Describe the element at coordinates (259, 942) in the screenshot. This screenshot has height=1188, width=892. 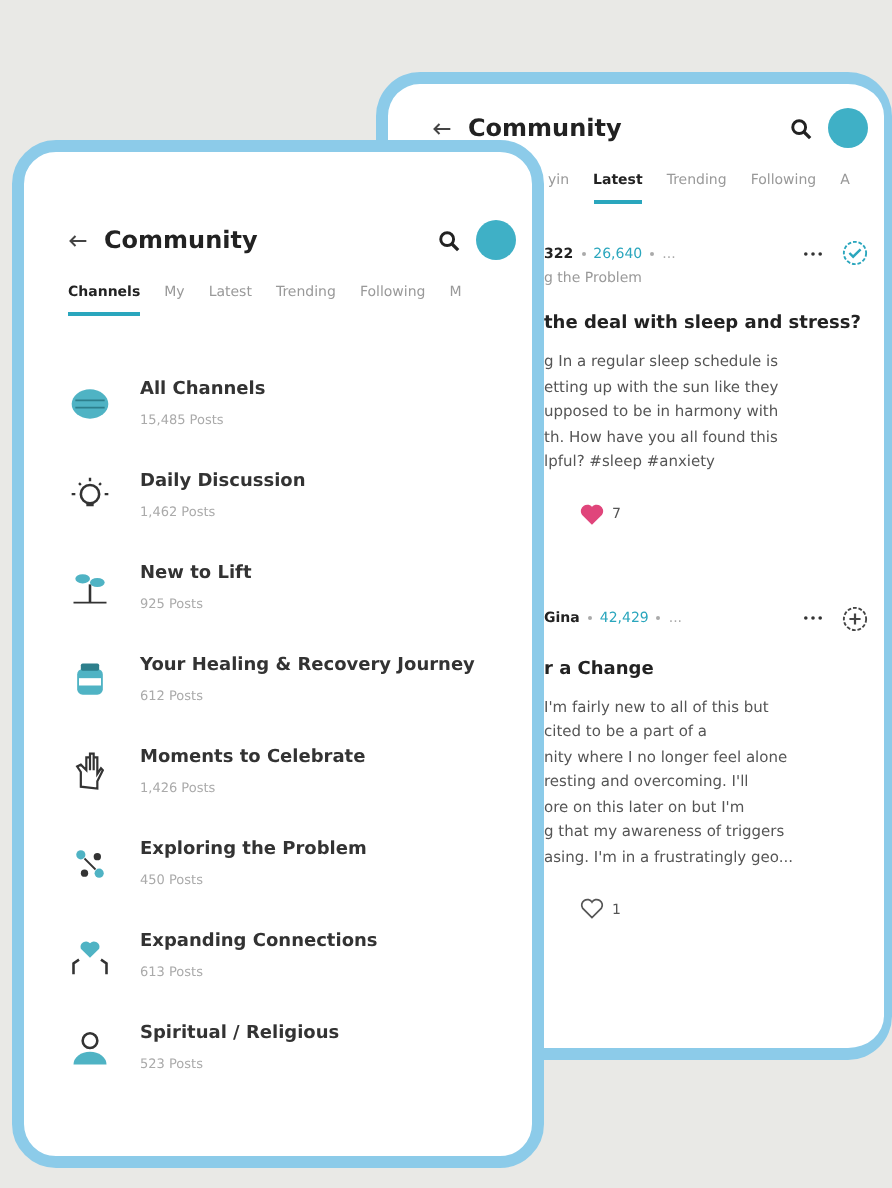
I see `channel-name: Expanding Connections` at that location.